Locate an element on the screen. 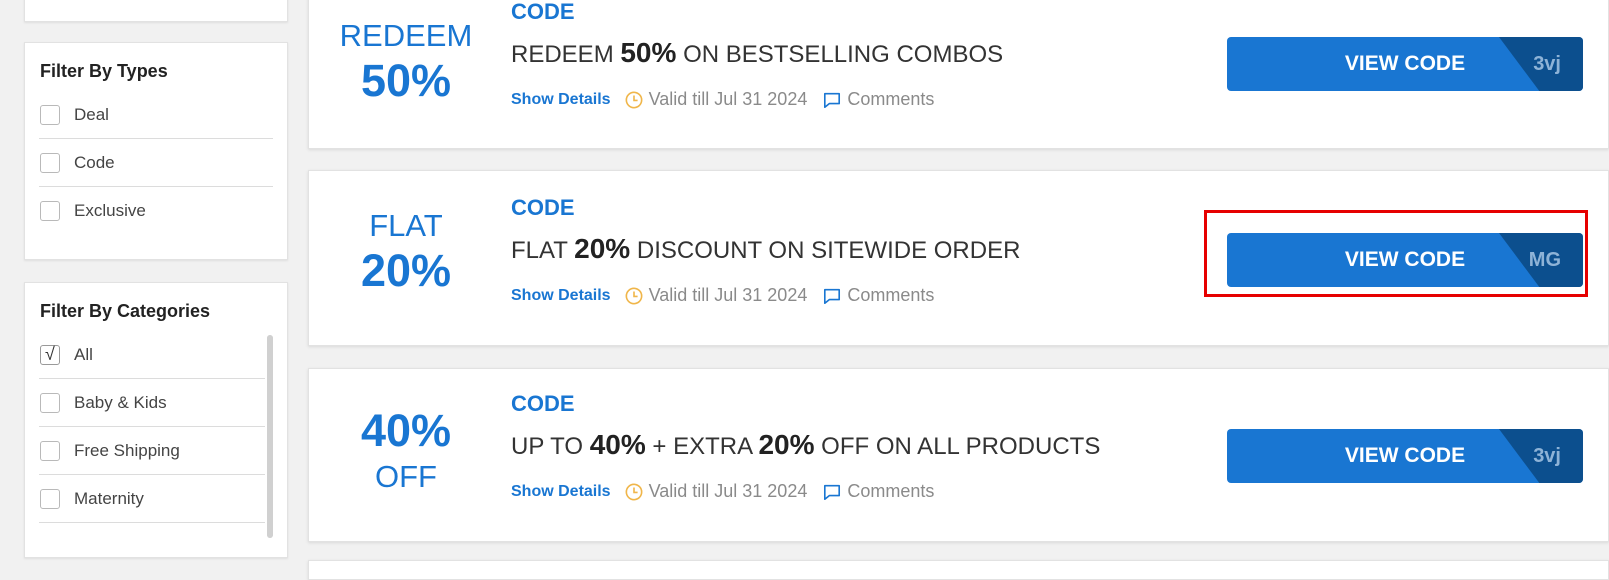 This screenshot has height=580, width=1609. coupon-title-mid: + EXTRA is located at coordinates (702, 446).